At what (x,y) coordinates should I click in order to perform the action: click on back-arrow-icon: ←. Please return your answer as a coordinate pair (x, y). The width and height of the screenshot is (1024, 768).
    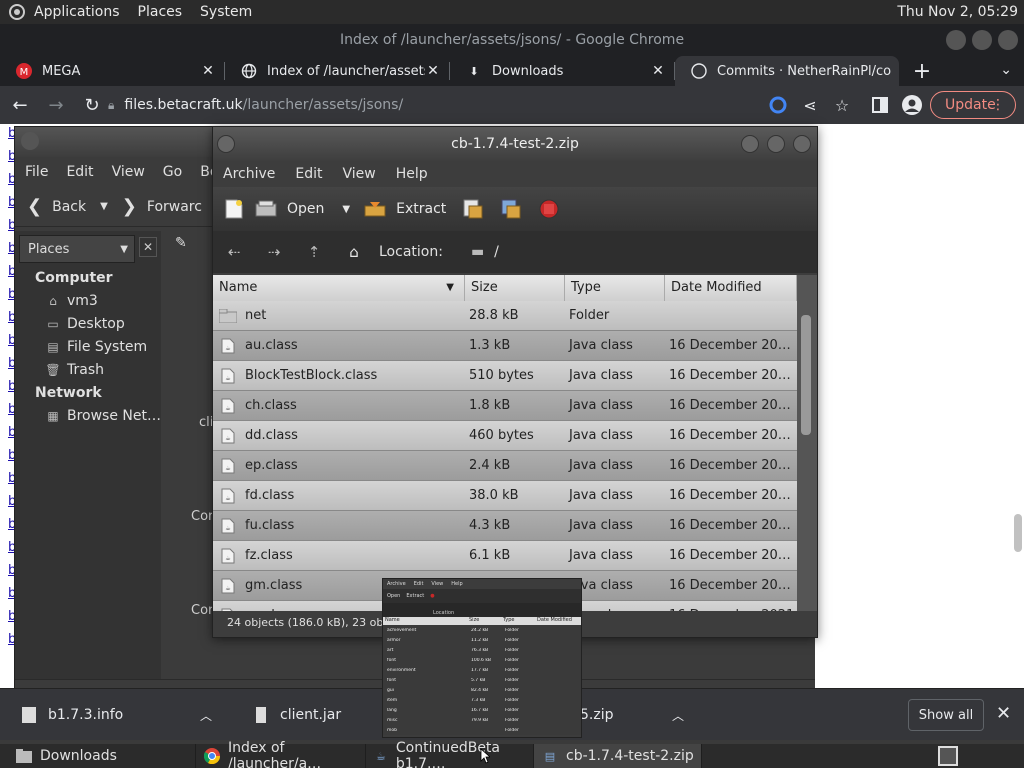
    Looking at the image, I should click on (20, 105).